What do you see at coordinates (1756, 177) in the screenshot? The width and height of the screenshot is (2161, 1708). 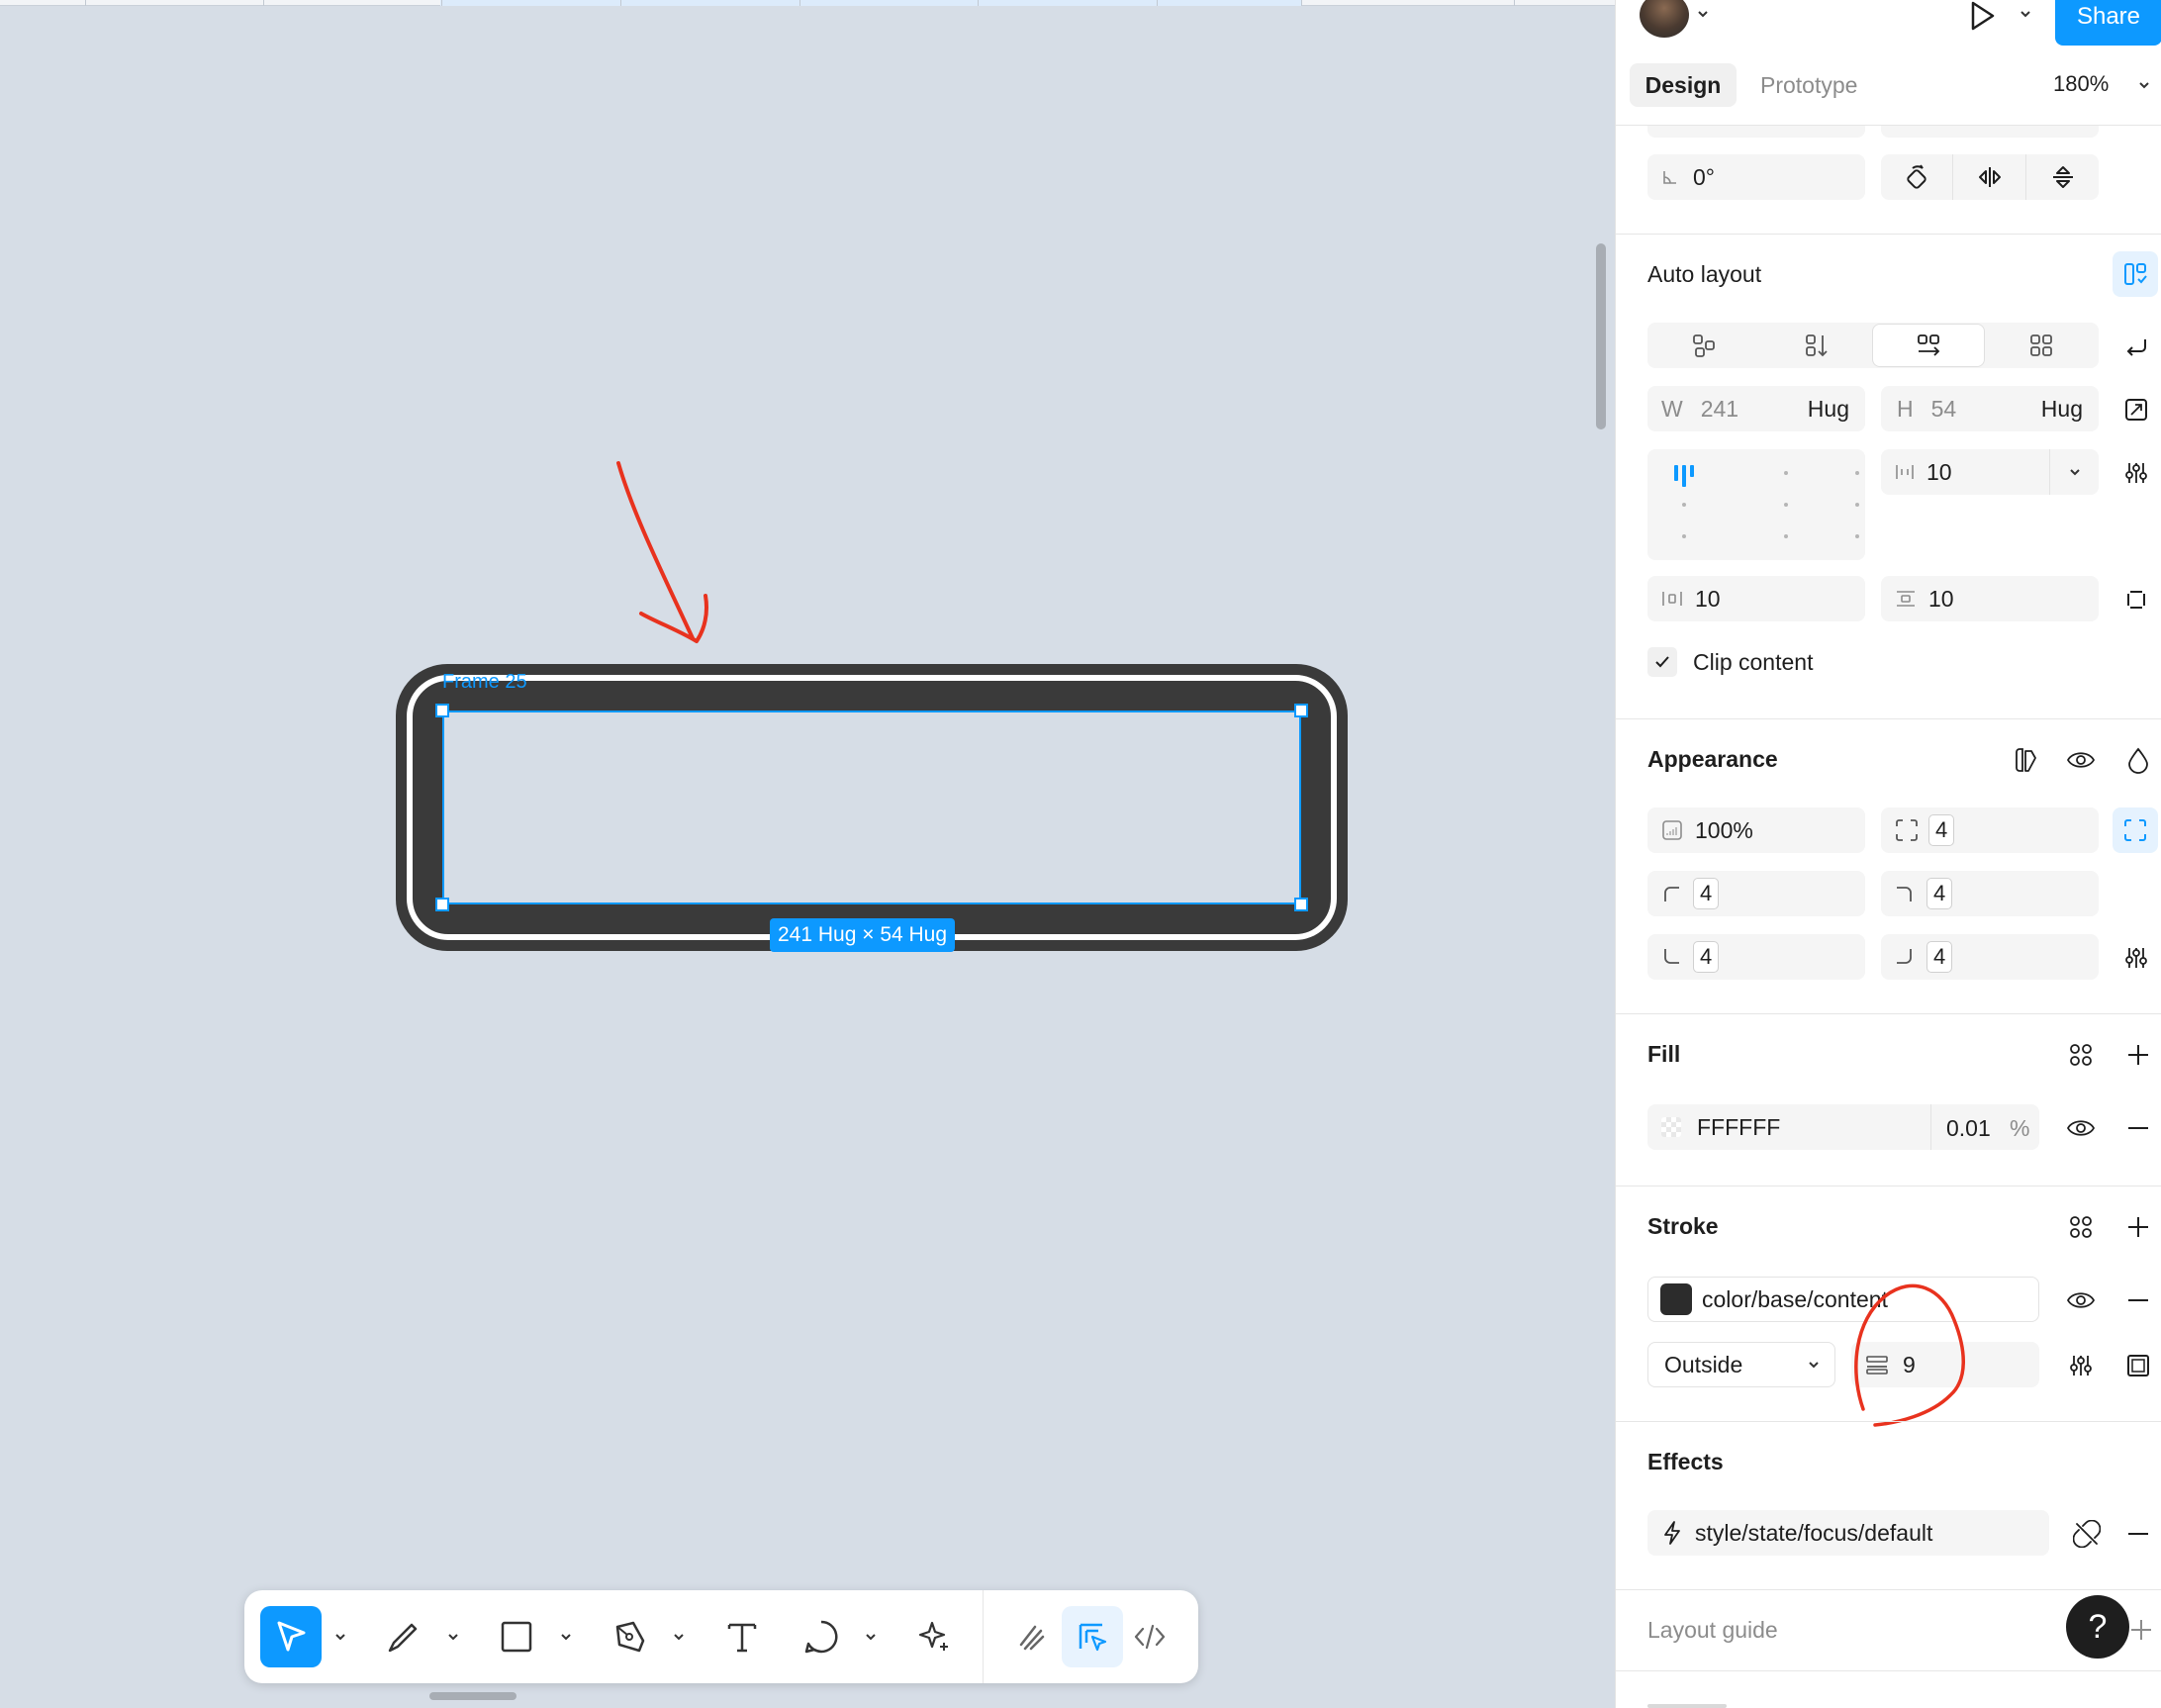 I see `rotation-field: 0°` at bounding box center [1756, 177].